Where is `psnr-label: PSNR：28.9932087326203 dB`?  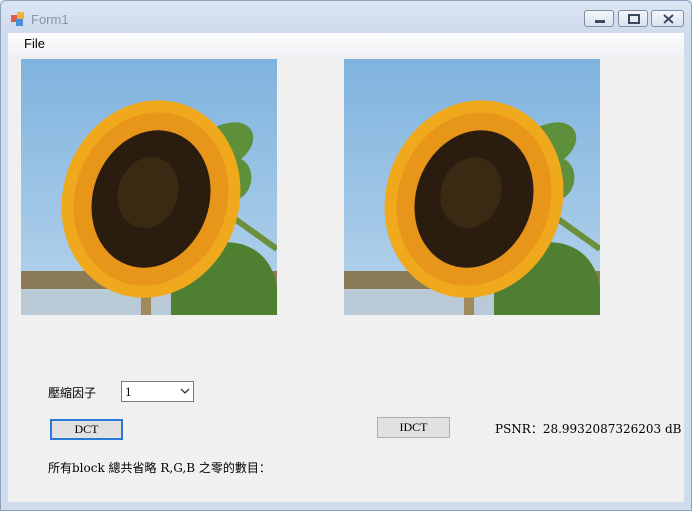 psnr-label: PSNR：28.9932087326203 dB is located at coordinates (588, 429).